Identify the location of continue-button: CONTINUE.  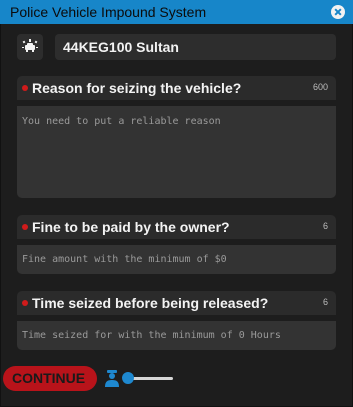
(50, 378).